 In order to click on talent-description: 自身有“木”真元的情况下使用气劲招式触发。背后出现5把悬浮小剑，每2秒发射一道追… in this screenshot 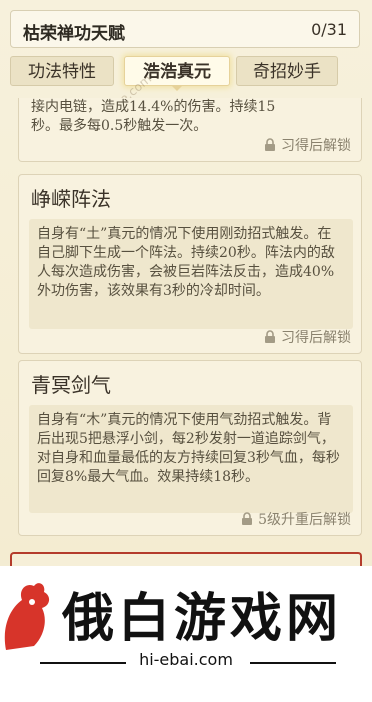, I will do `click(191, 459)`.